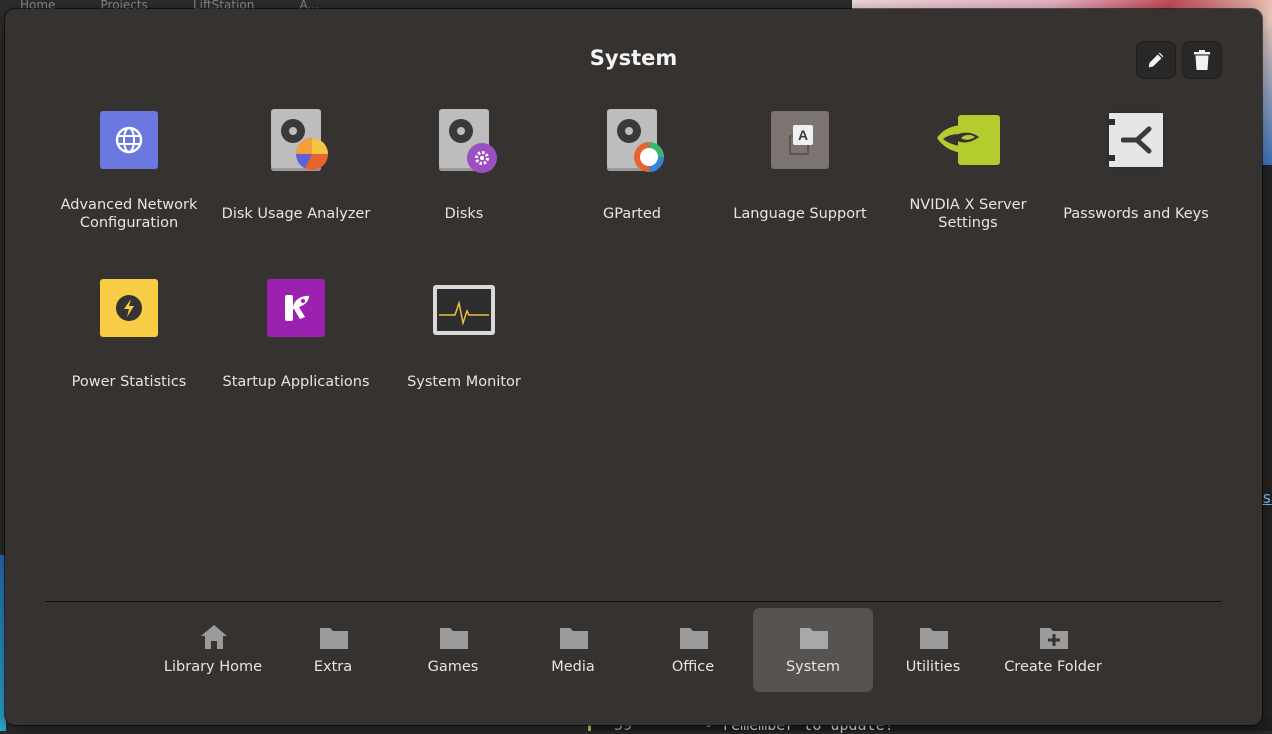 This screenshot has width=1272, height=734. I want to click on dock-item-utilities: Utilities, so click(933, 650).